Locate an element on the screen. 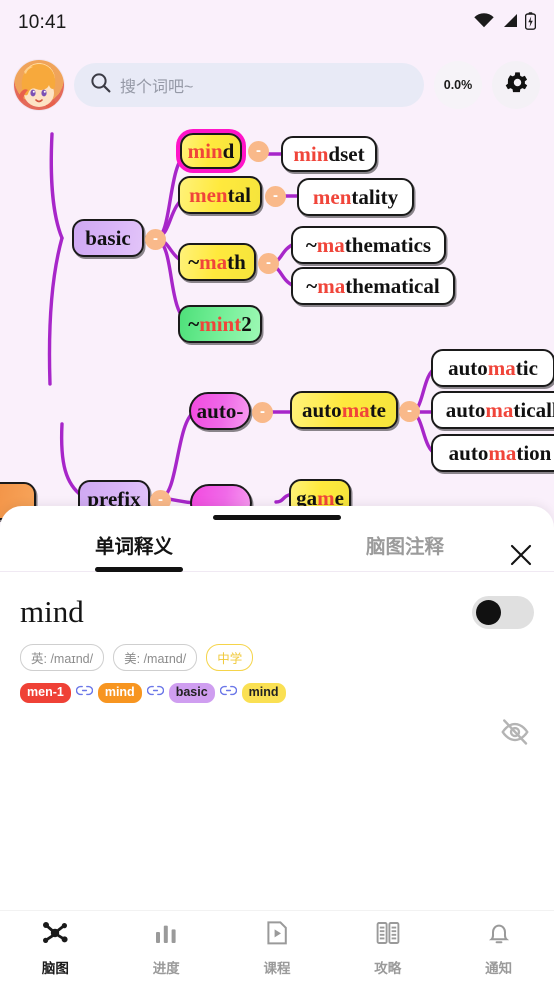 Image resolution: width=554 pixels, height=984 pixels. breadcrumb-chip-mind-1: mind is located at coordinates (119, 693).